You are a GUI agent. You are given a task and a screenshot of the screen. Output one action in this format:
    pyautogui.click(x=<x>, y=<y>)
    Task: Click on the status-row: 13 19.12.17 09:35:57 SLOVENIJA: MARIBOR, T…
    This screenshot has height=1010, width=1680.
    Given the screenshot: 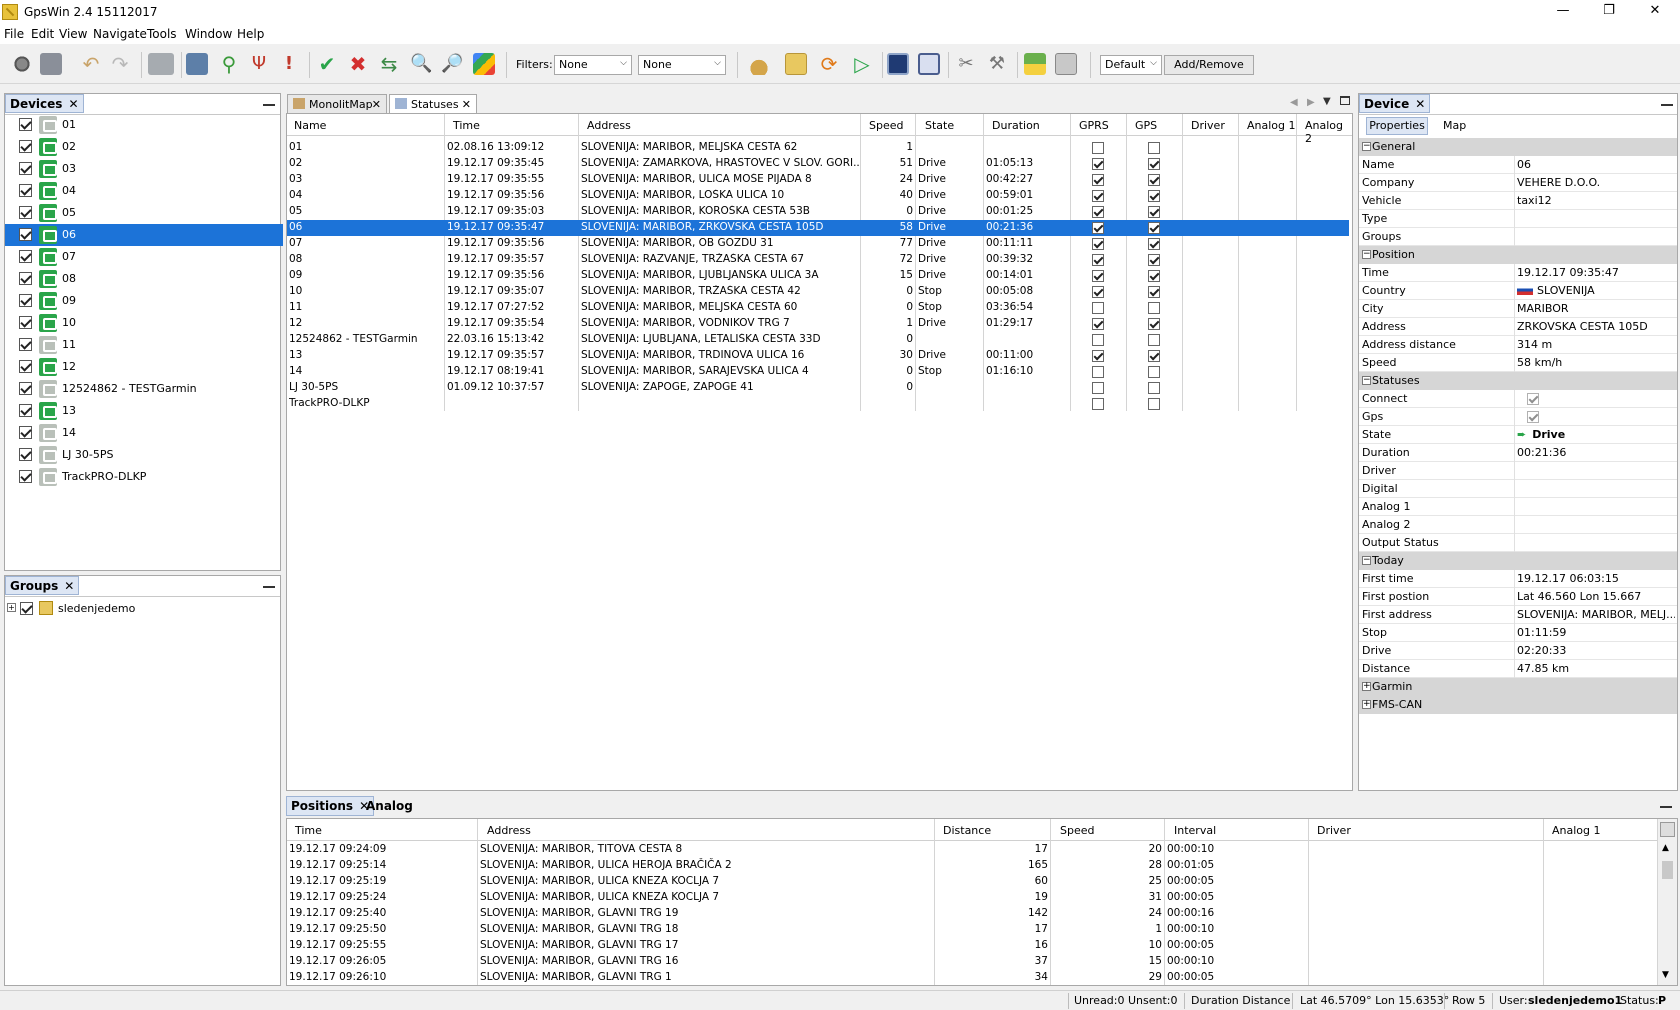 What is the action you would take?
    pyautogui.click(x=818, y=356)
    